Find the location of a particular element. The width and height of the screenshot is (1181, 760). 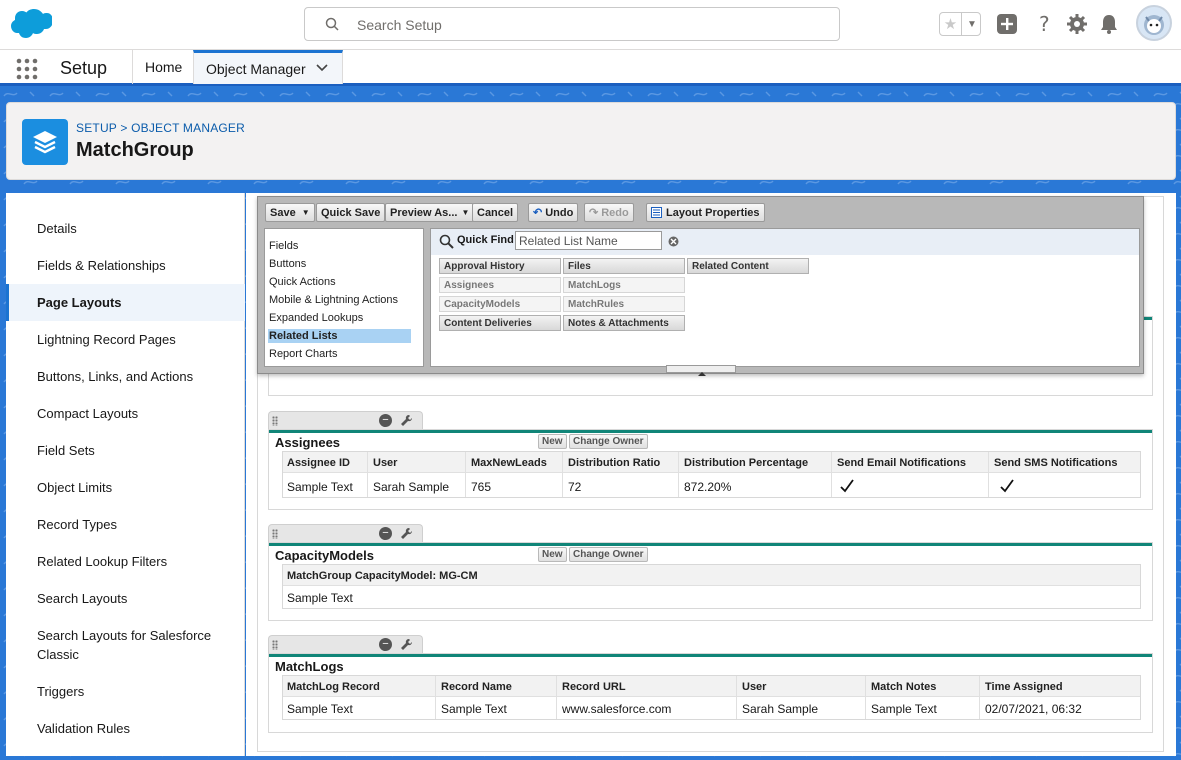

palette-category-mobile-lightning-actions: Mobile & Lightning Actions is located at coordinates (343, 300).